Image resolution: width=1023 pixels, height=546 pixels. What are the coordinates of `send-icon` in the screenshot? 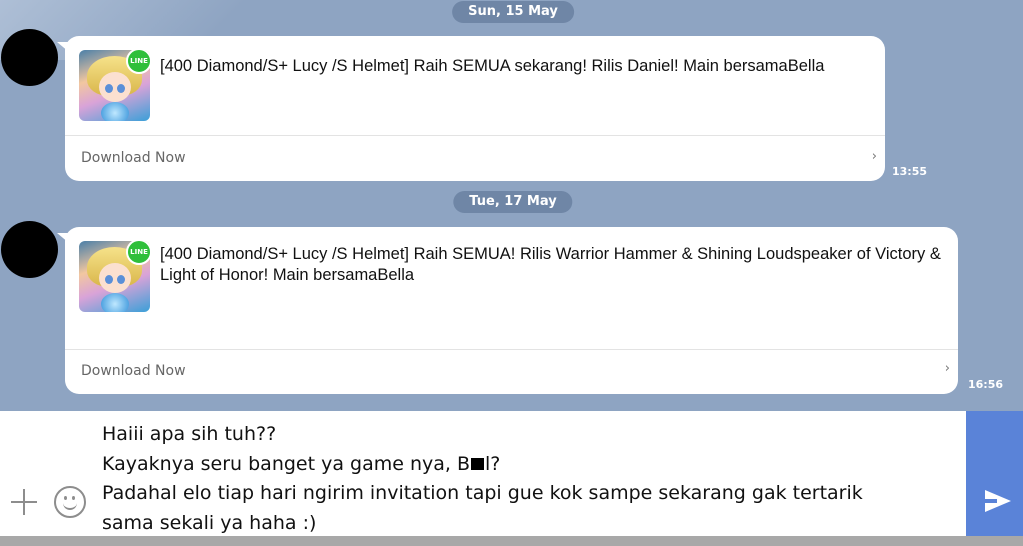 It's located at (998, 501).